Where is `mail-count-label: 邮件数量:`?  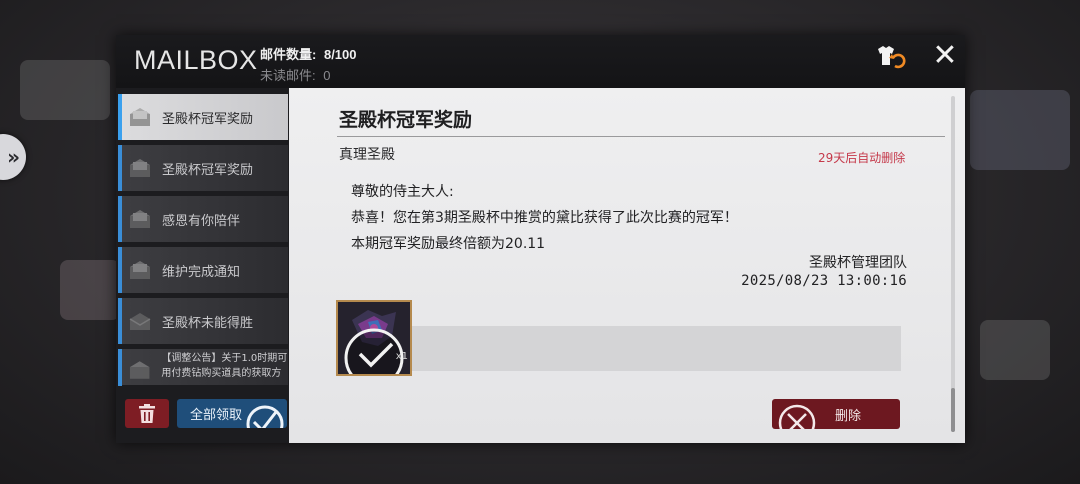 mail-count-label: 邮件数量: is located at coordinates (288, 54).